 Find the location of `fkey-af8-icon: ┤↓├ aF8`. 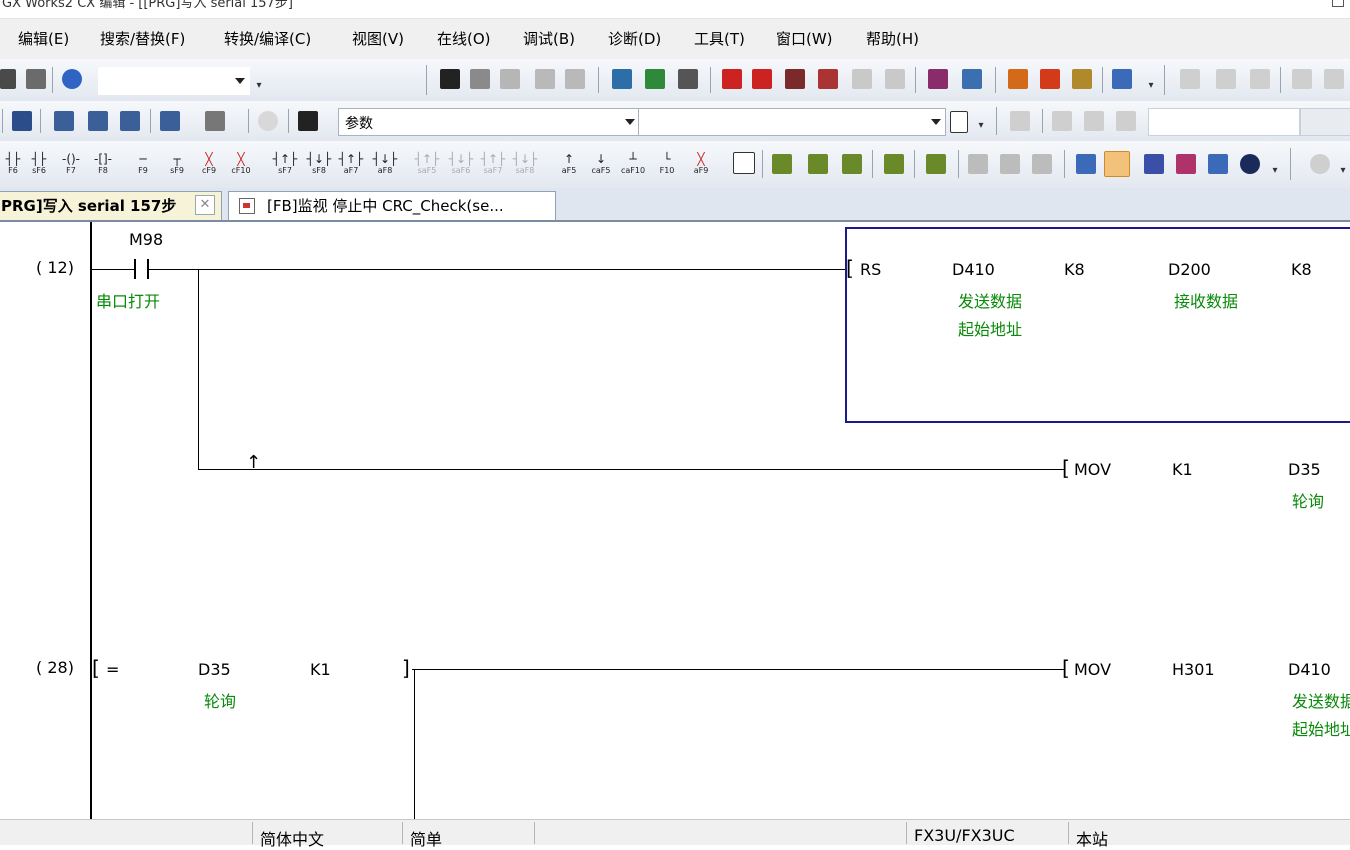

fkey-af8-icon: ┤↓├ aF8 is located at coordinates (385, 165).